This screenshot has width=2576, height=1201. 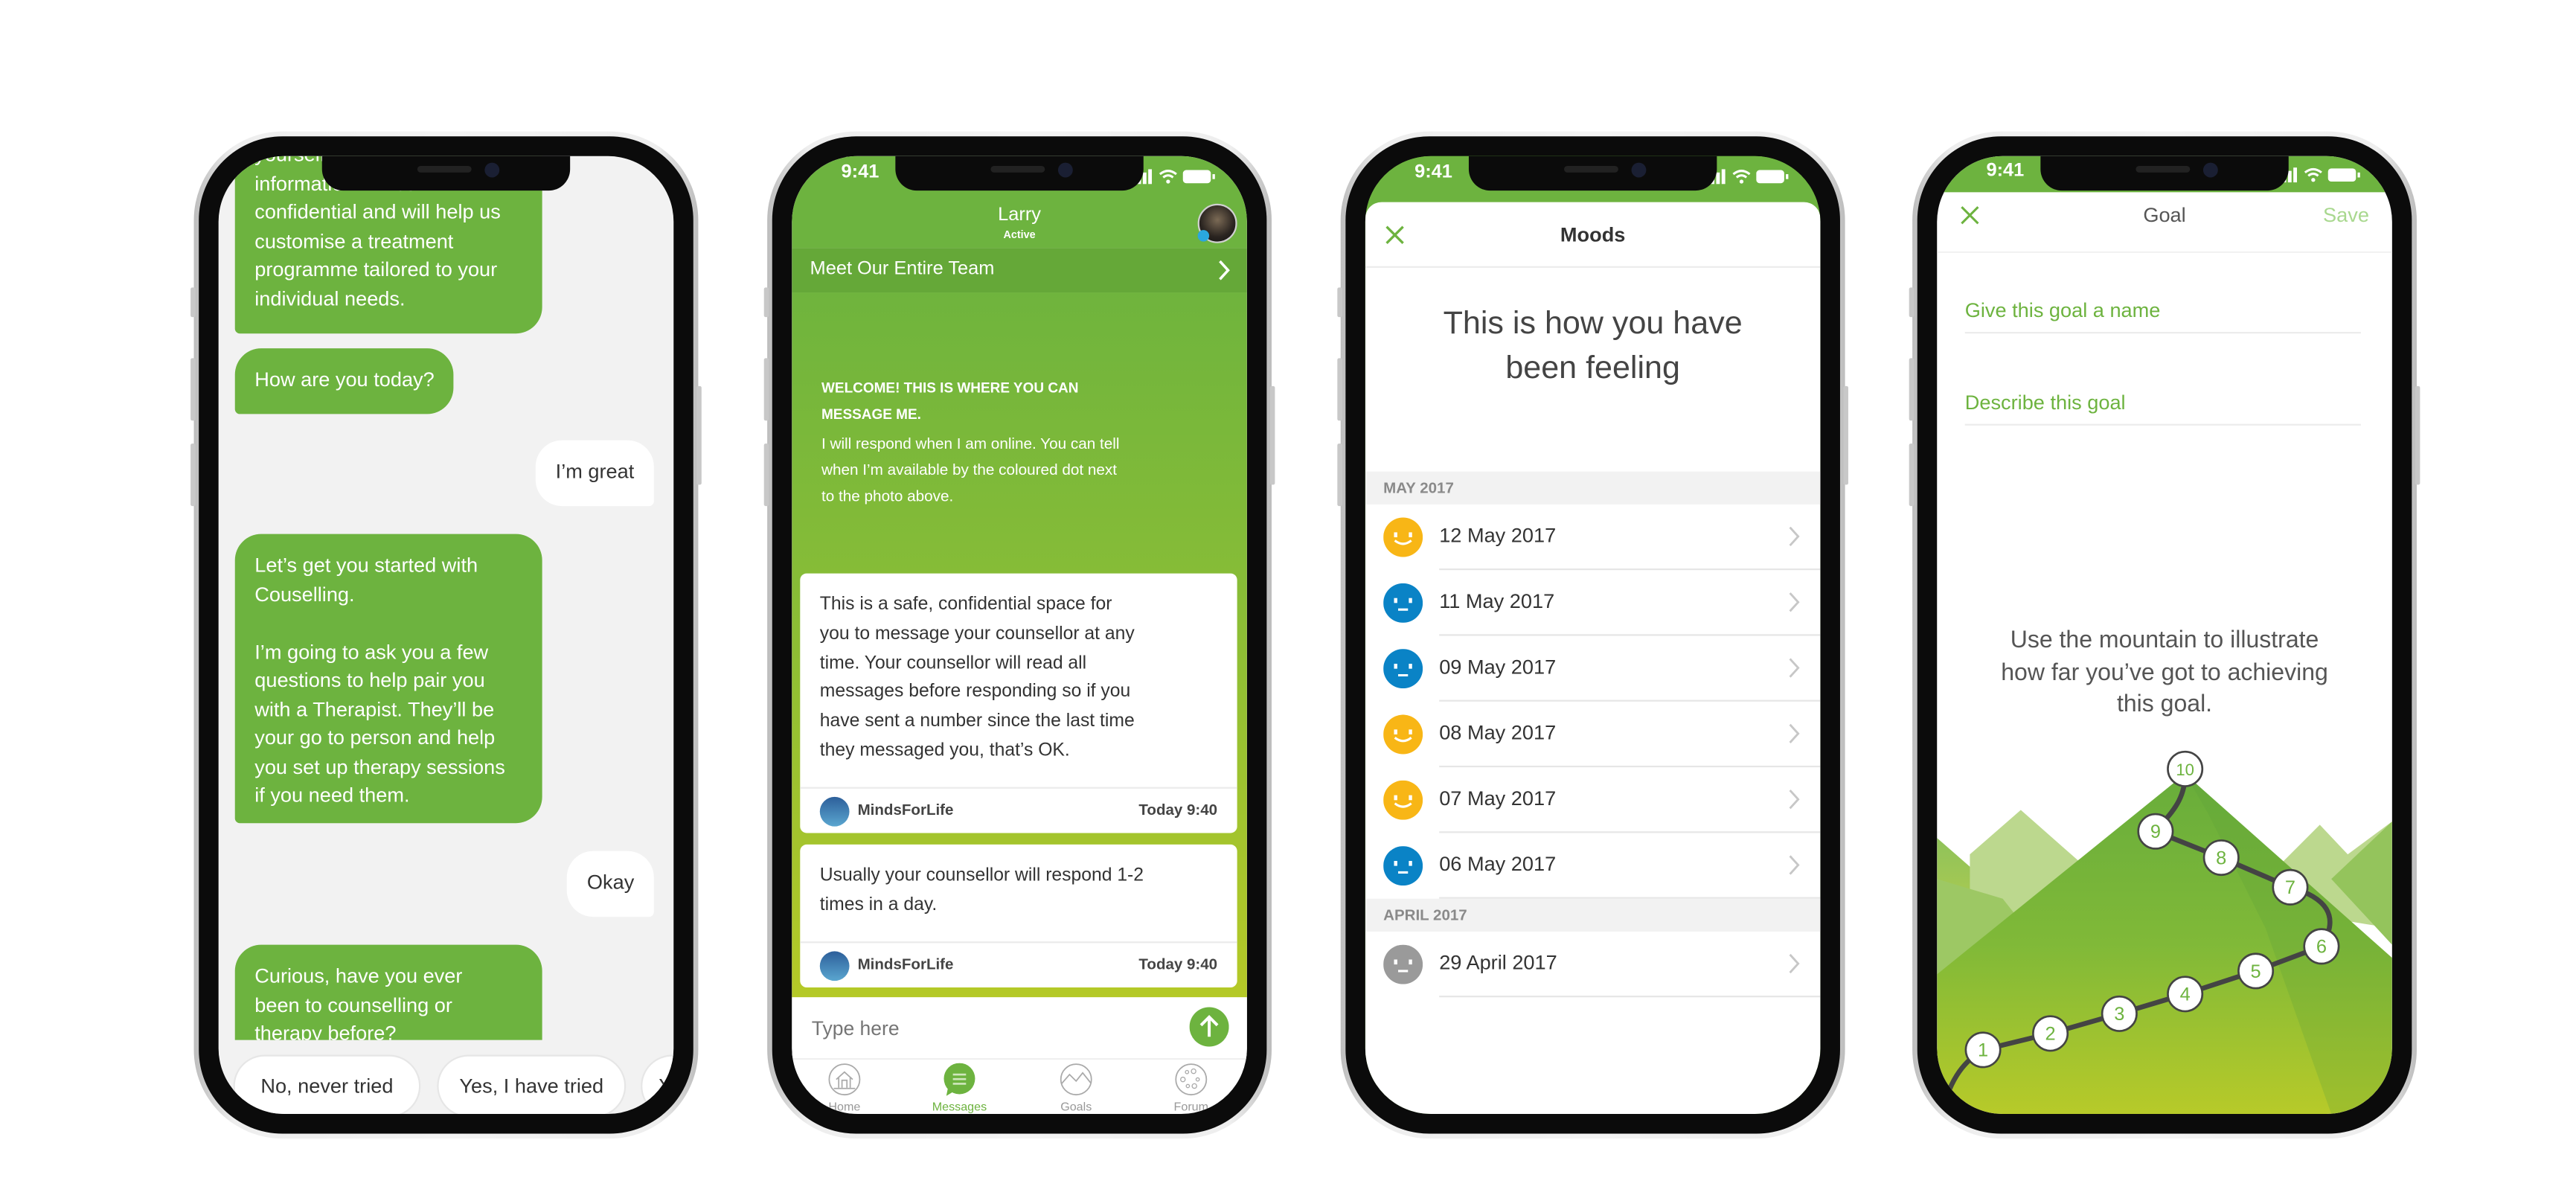 I want to click on meet-team-link: Meet Our Entire Team, so click(x=1020, y=270).